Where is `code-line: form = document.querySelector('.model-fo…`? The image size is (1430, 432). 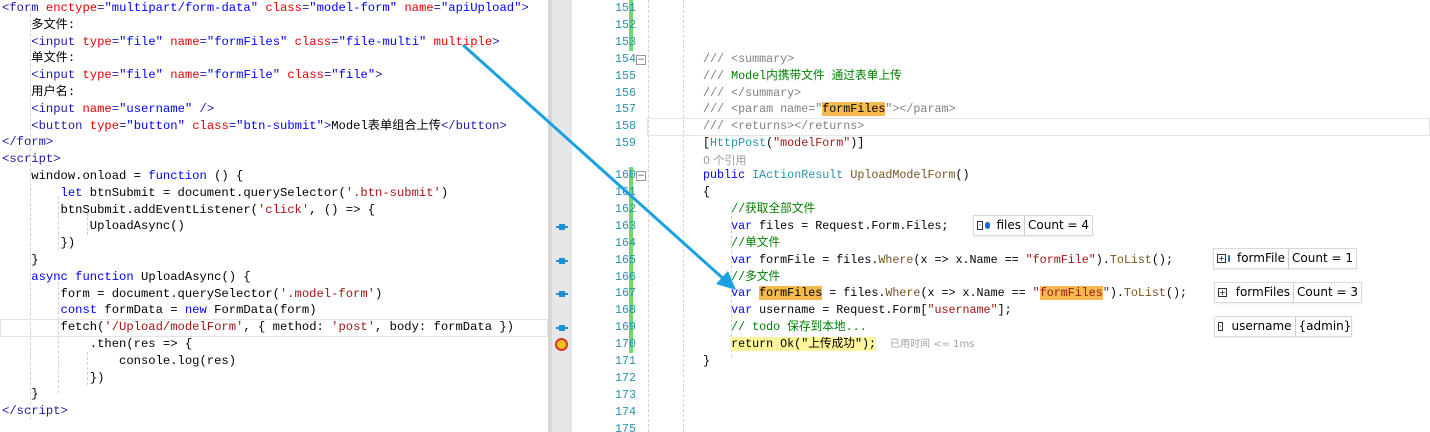 code-line: form = document.querySelector('.model-fo… is located at coordinates (192, 294).